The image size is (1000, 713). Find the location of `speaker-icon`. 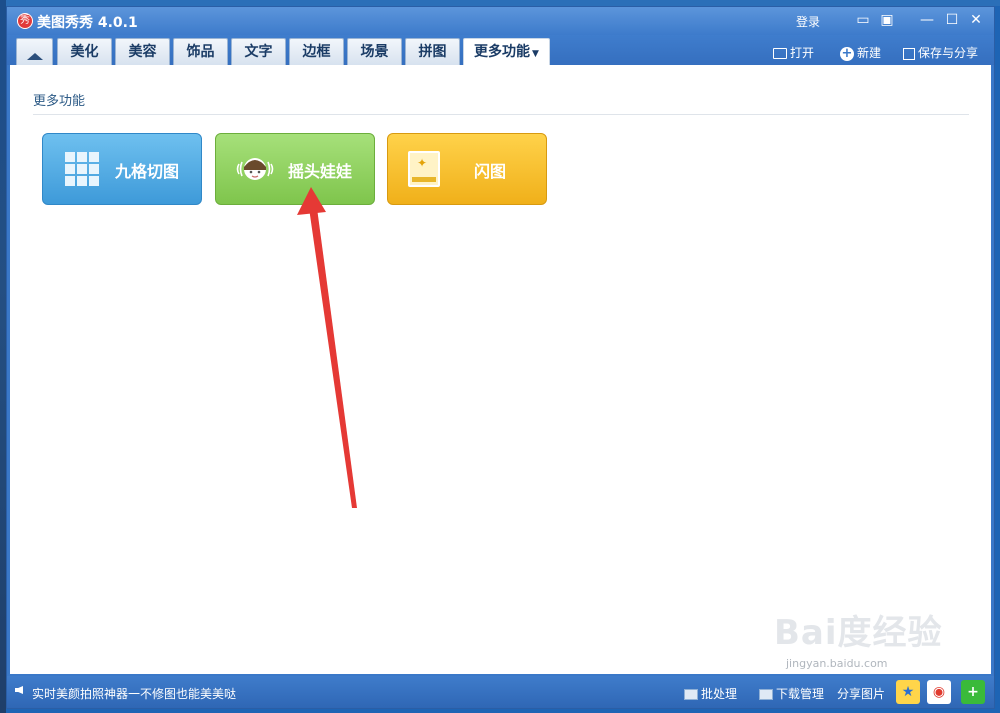

speaker-icon is located at coordinates (19, 690).